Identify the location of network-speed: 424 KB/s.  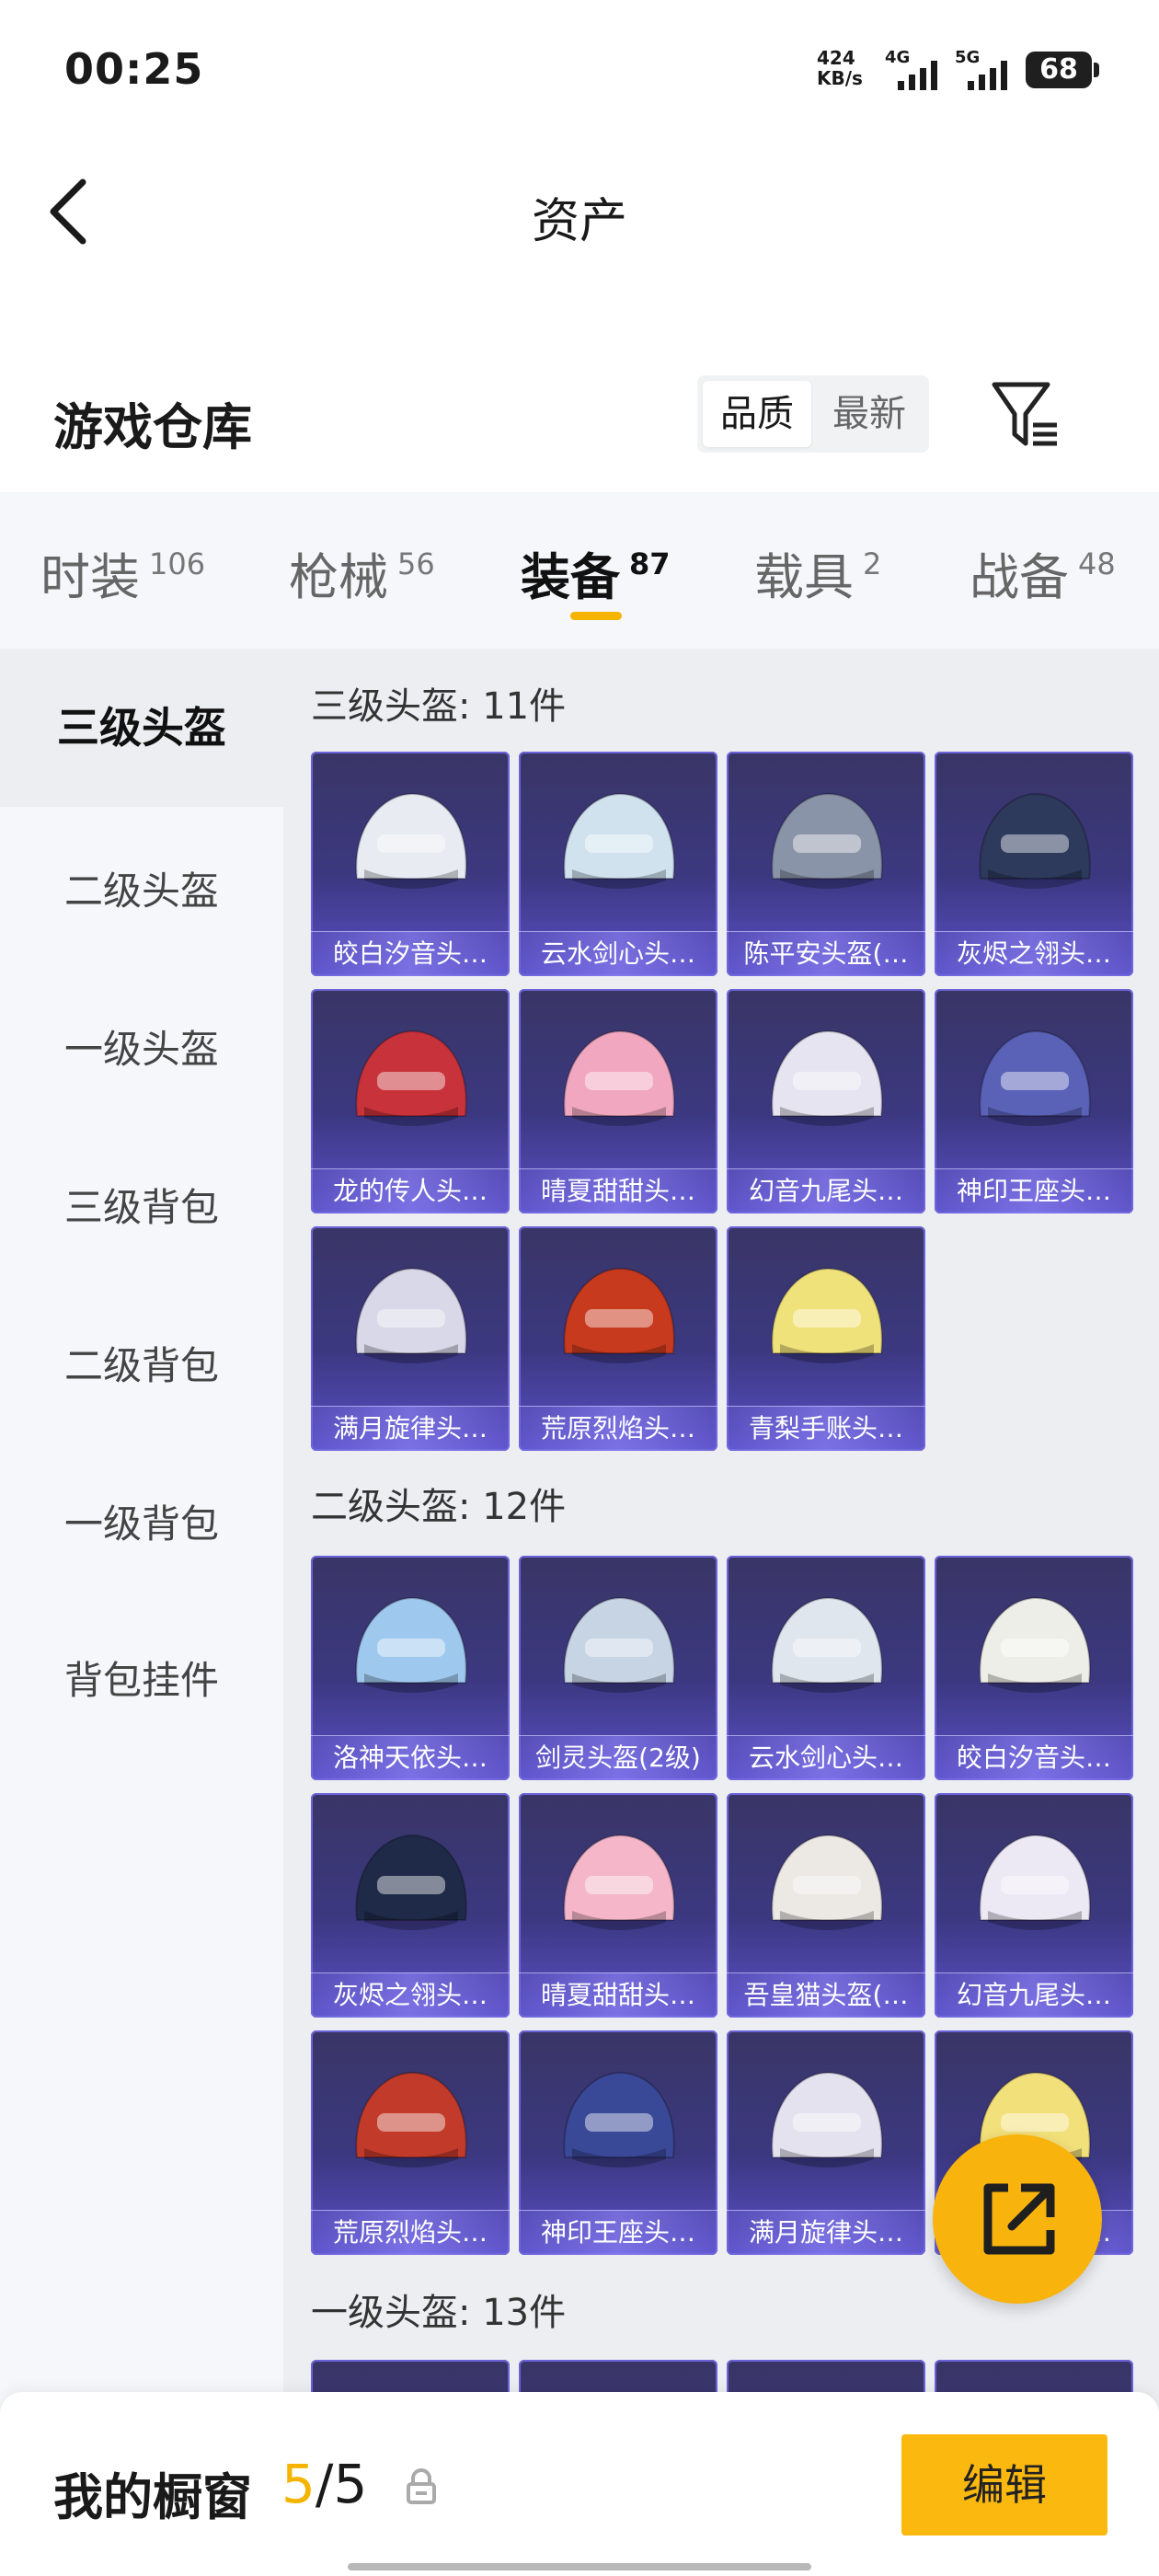
(849, 68).